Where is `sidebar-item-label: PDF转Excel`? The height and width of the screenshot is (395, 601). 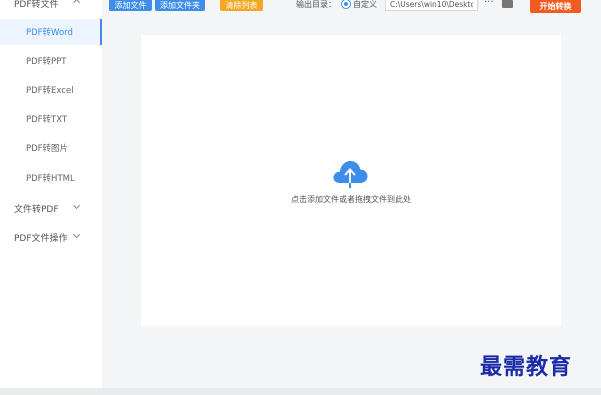 sidebar-item-label: PDF转Excel is located at coordinates (50, 91).